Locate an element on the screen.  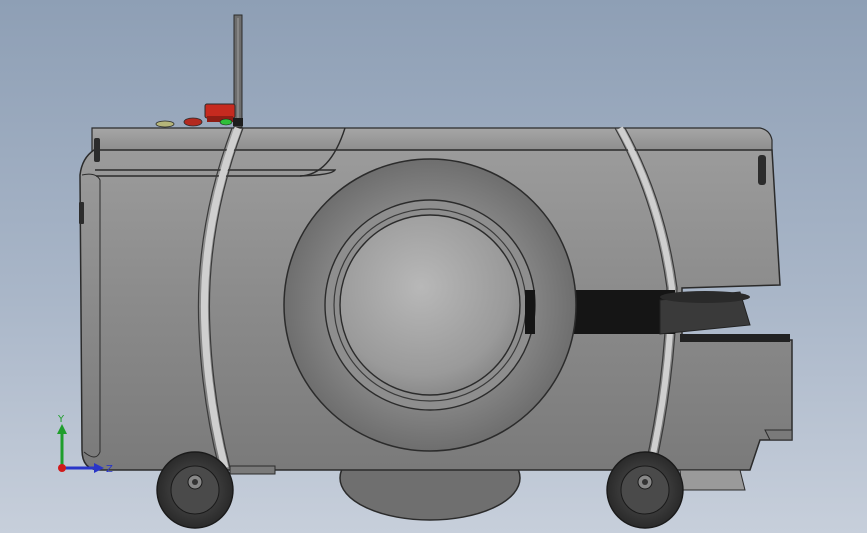
rear-caster is located at coordinates (645, 490).